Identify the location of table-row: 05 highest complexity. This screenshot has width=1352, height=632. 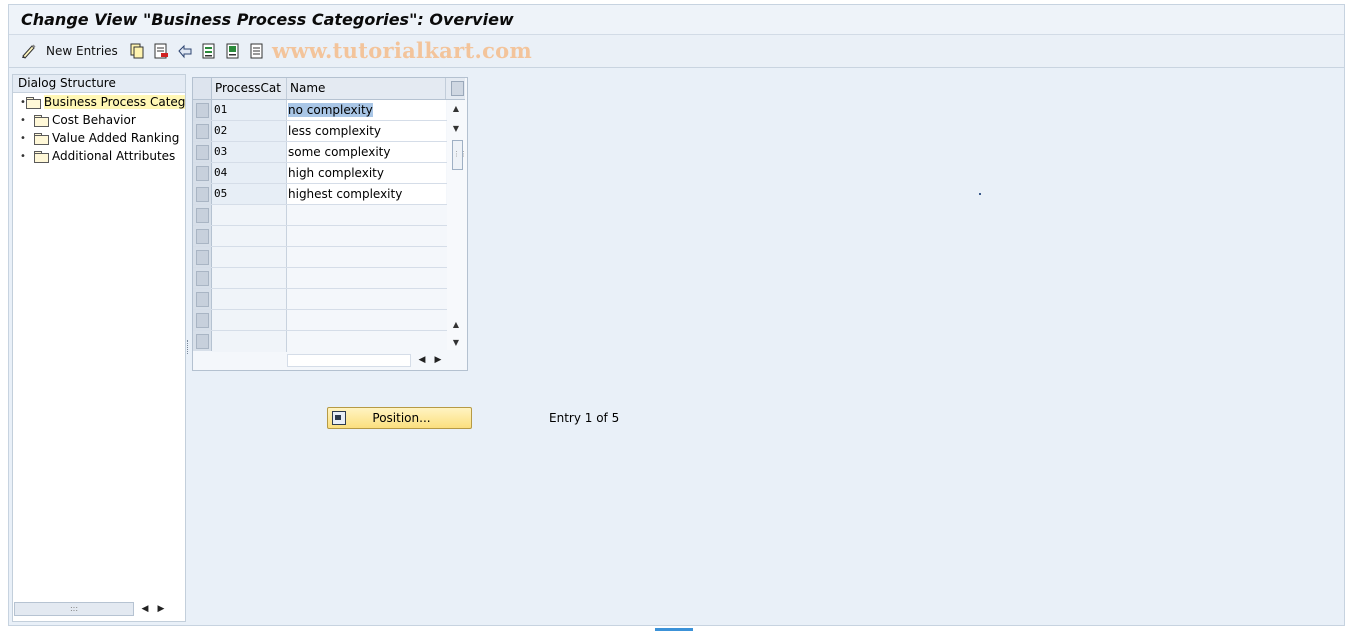
(320, 194).